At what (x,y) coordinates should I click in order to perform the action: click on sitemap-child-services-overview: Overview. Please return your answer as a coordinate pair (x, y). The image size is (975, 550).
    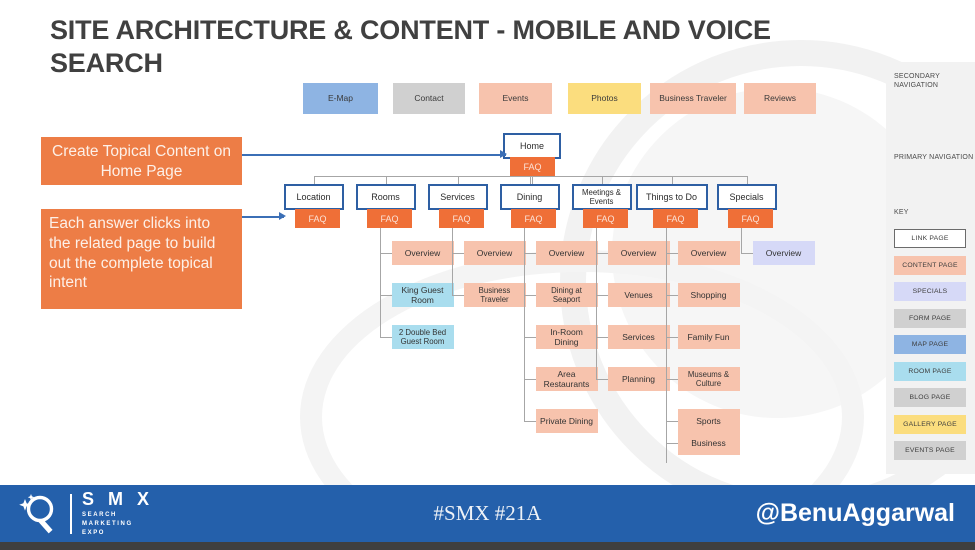
    Looking at the image, I should click on (494, 253).